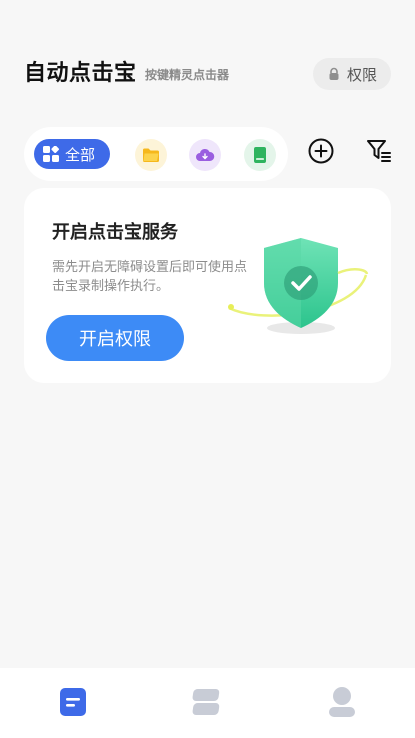  I want to click on grid-icon, so click(51, 154).